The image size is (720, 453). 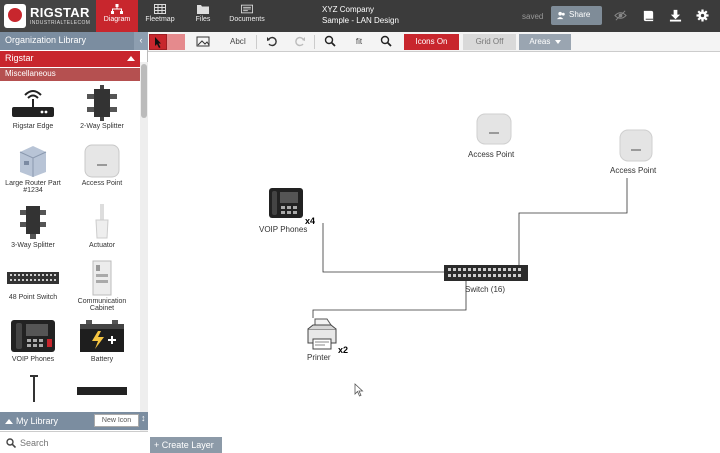 What do you see at coordinates (33, 359) in the screenshot?
I see `lib-item-label: VOIP Phones` at bounding box center [33, 359].